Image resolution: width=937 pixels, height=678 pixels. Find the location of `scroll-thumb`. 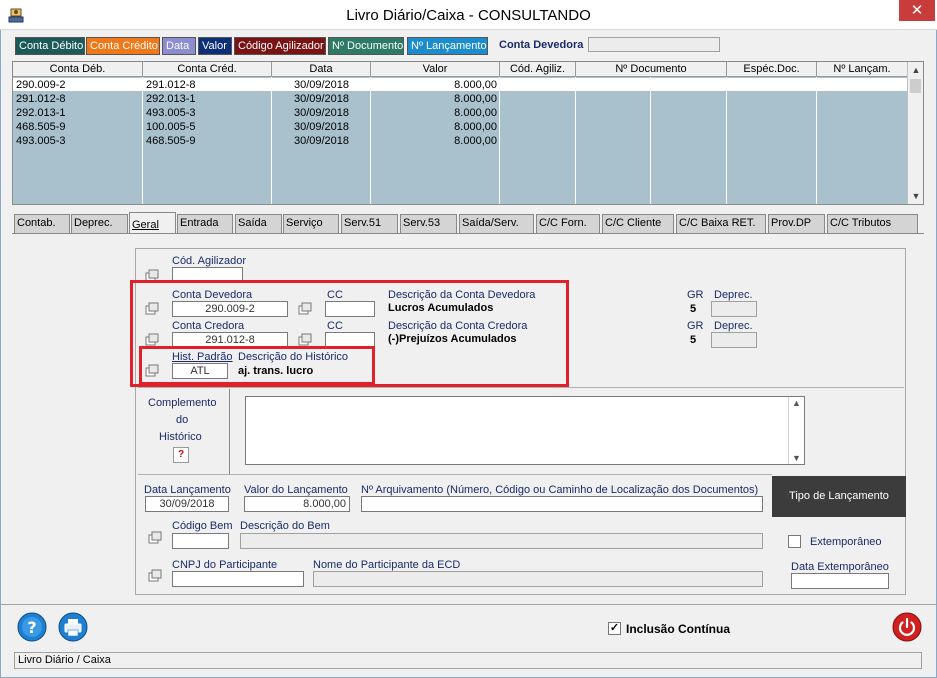

scroll-thumb is located at coordinates (915, 86).